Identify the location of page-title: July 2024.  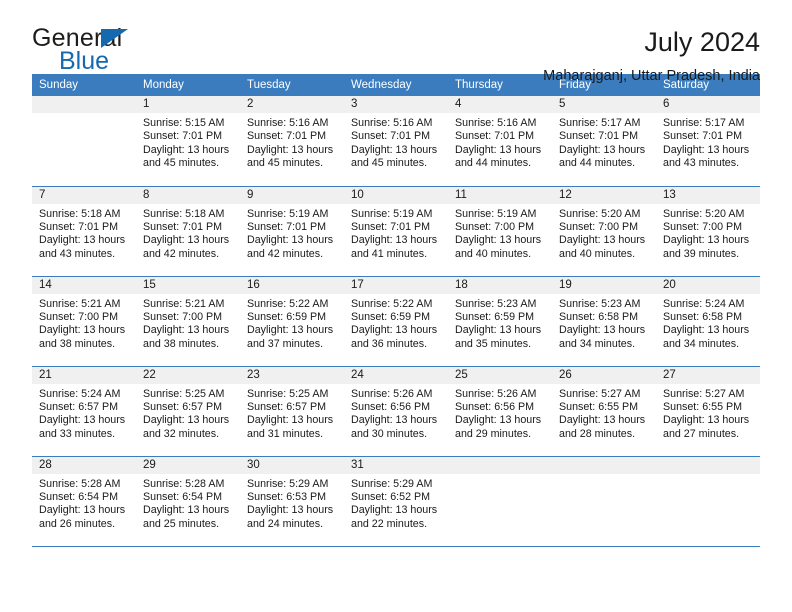
(702, 42).